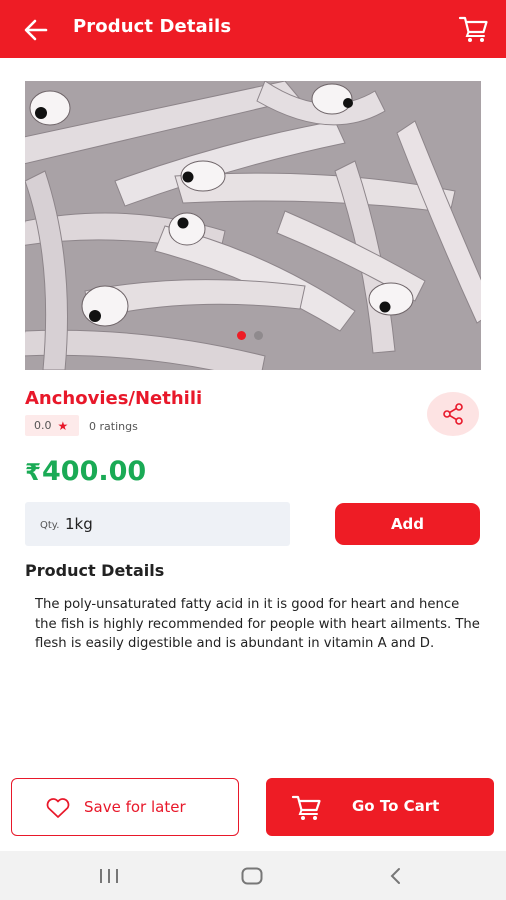 The width and height of the screenshot is (506, 900). What do you see at coordinates (250, 335) in the screenshot?
I see `carousel-dots` at bounding box center [250, 335].